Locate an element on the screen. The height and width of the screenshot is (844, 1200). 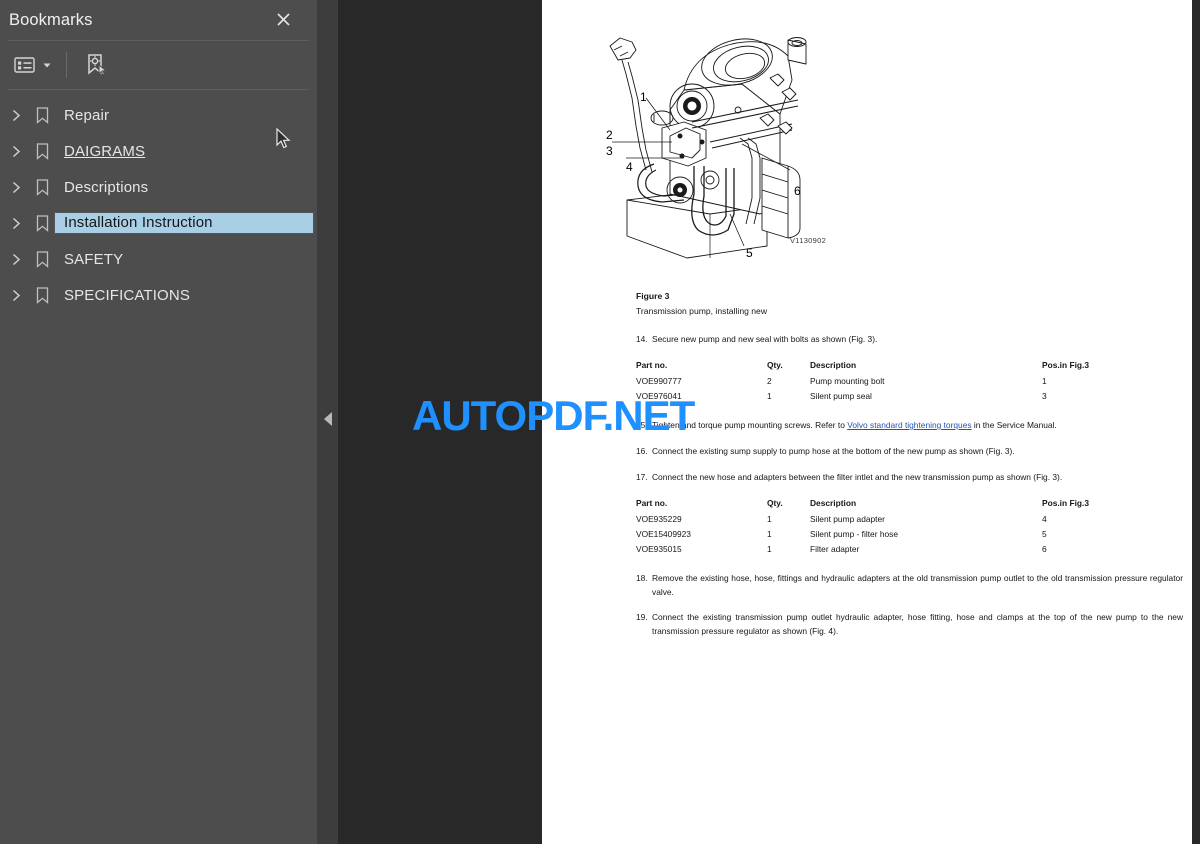
callout-6: 6 is located at coordinates (797, 191).